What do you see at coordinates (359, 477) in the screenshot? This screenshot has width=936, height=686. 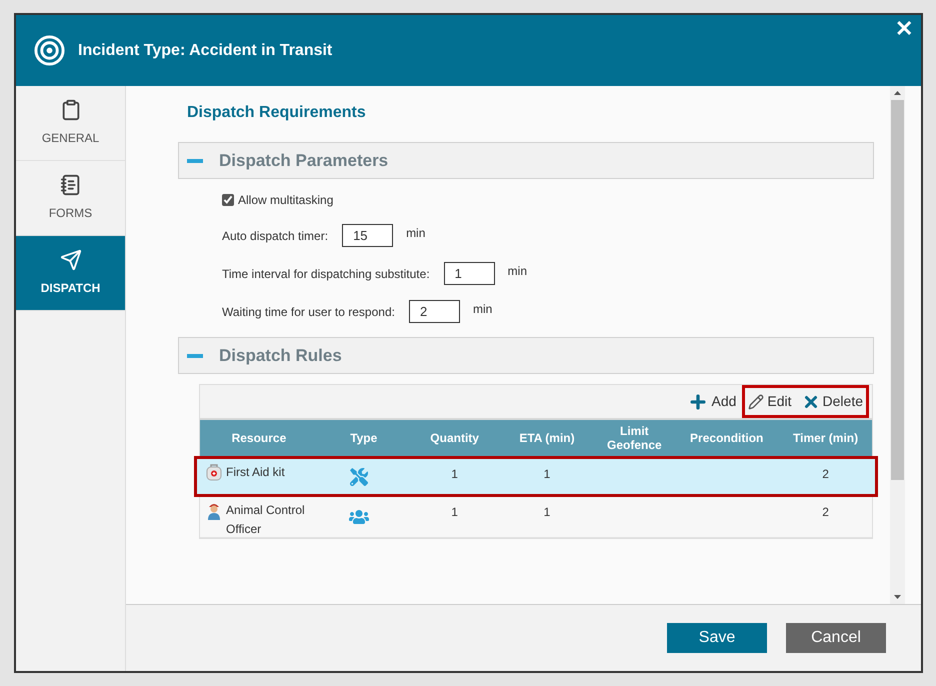 I see `tools-icon` at bounding box center [359, 477].